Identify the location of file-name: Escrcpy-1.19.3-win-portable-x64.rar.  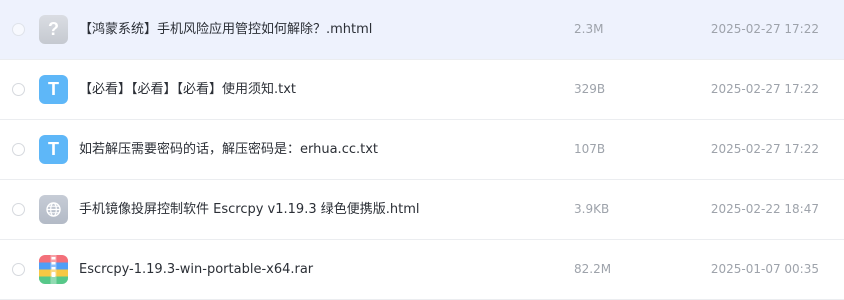
(196, 269).